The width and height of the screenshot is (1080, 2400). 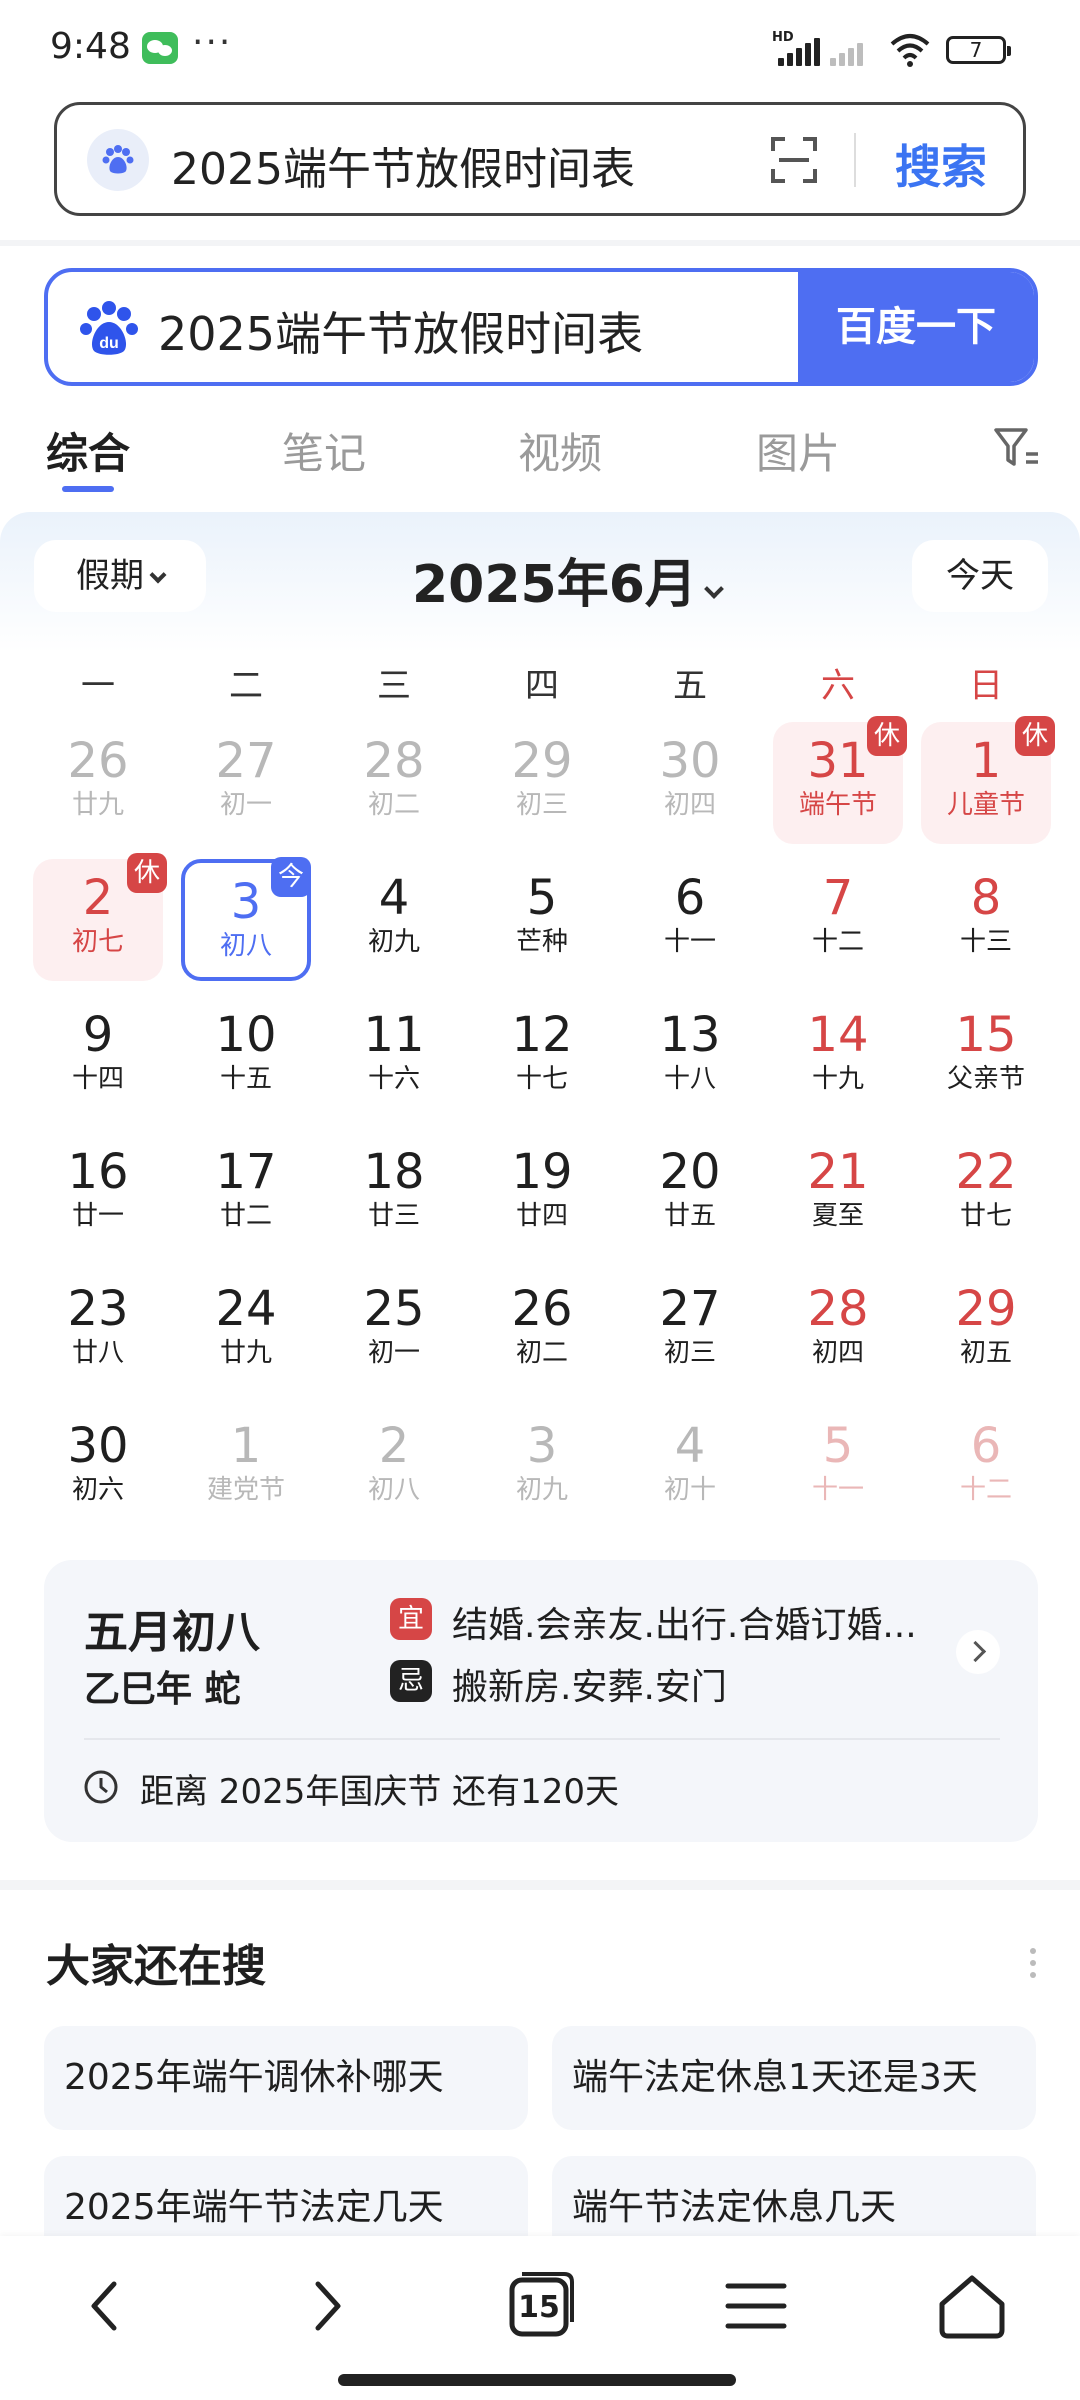 What do you see at coordinates (560, 450) in the screenshot?
I see `tab-videos: 视频` at bounding box center [560, 450].